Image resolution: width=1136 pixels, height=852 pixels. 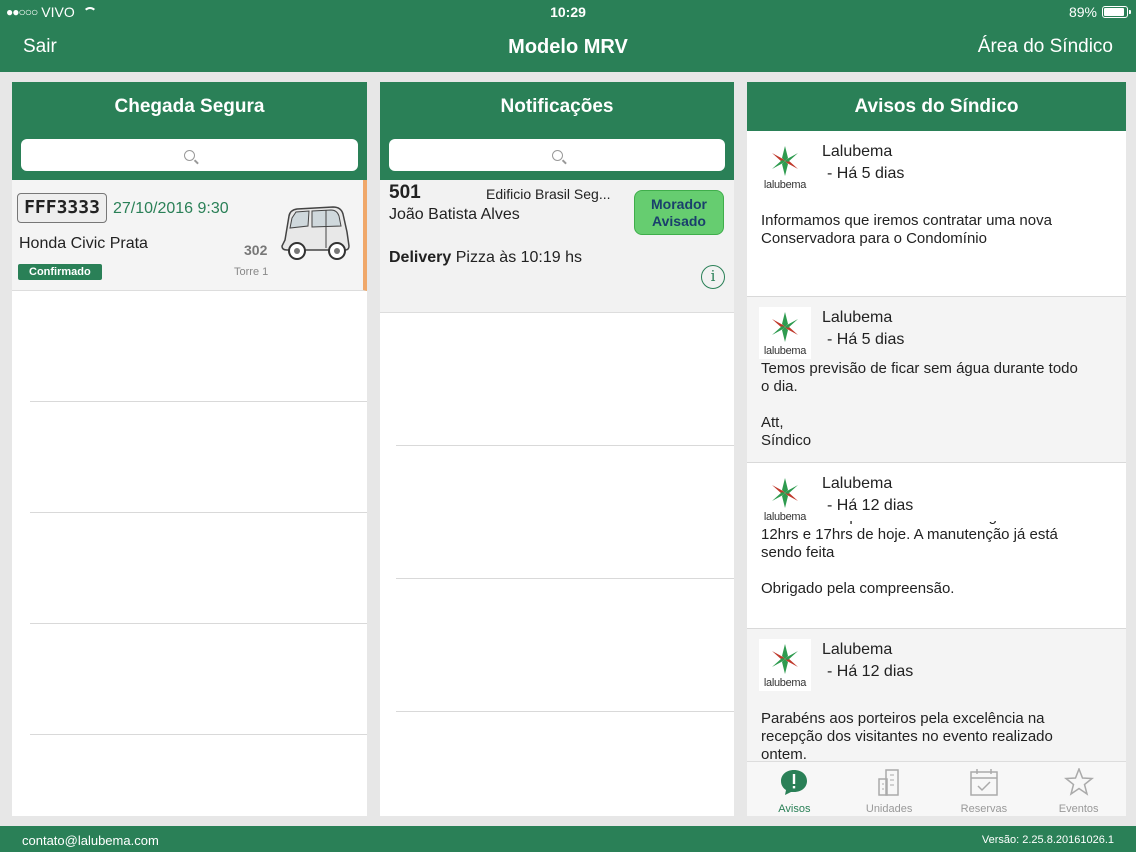 What do you see at coordinates (888, 782) in the screenshot?
I see `building-icon` at bounding box center [888, 782].